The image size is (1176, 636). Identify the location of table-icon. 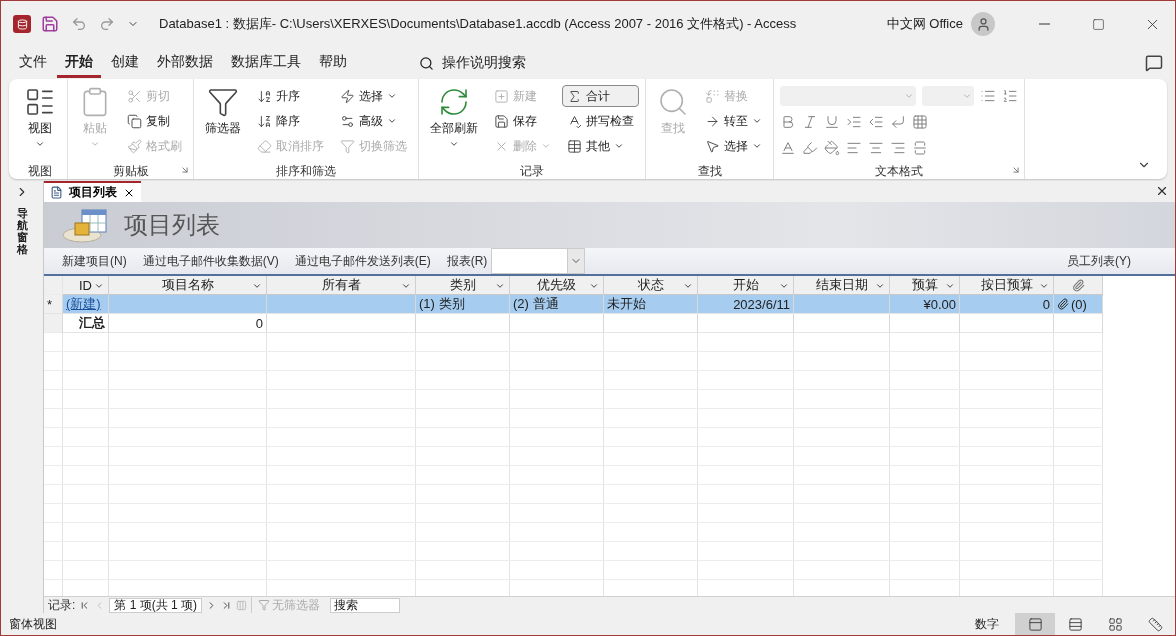
(574, 146).